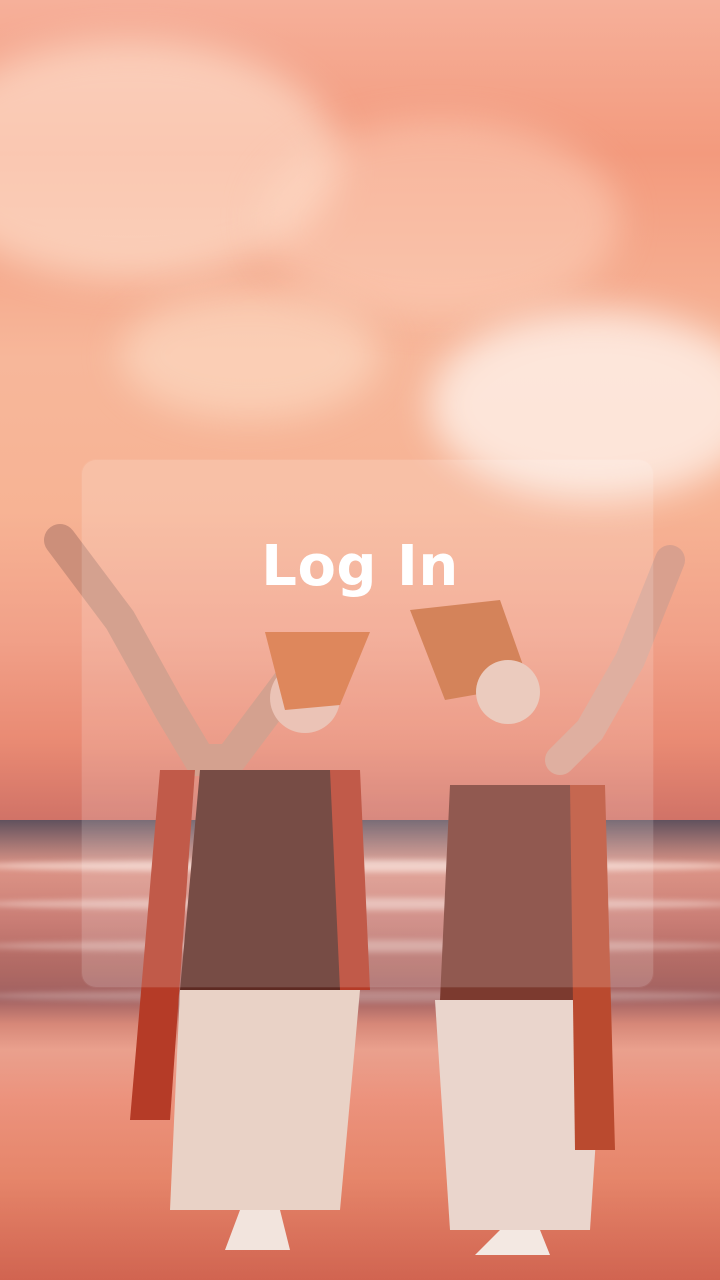  Describe the element at coordinates (360, 566) in the screenshot. I see `page-title: Log In` at that location.